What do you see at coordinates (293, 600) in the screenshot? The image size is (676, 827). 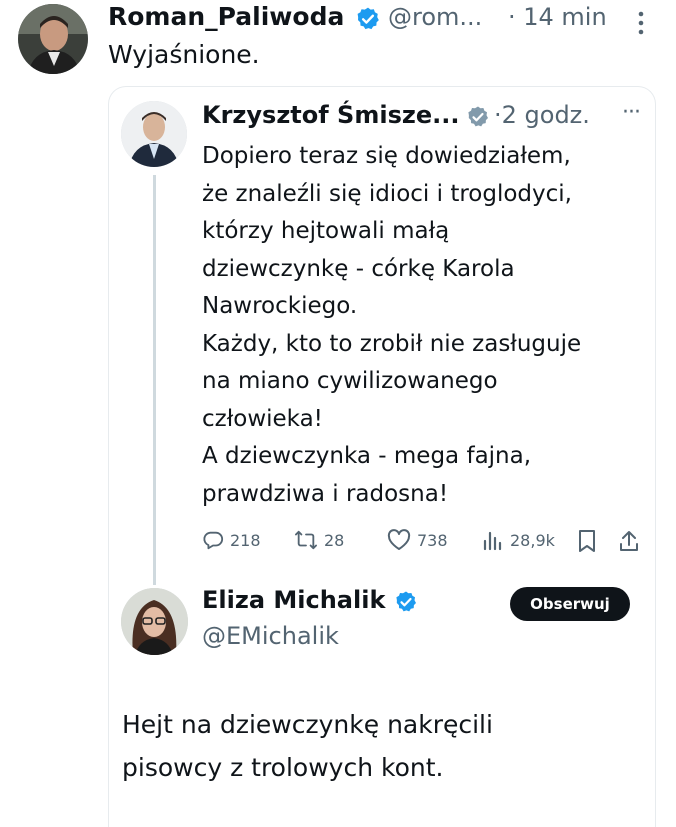 I see `reply-author-name: Eliza Michalik` at bounding box center [293, 600].